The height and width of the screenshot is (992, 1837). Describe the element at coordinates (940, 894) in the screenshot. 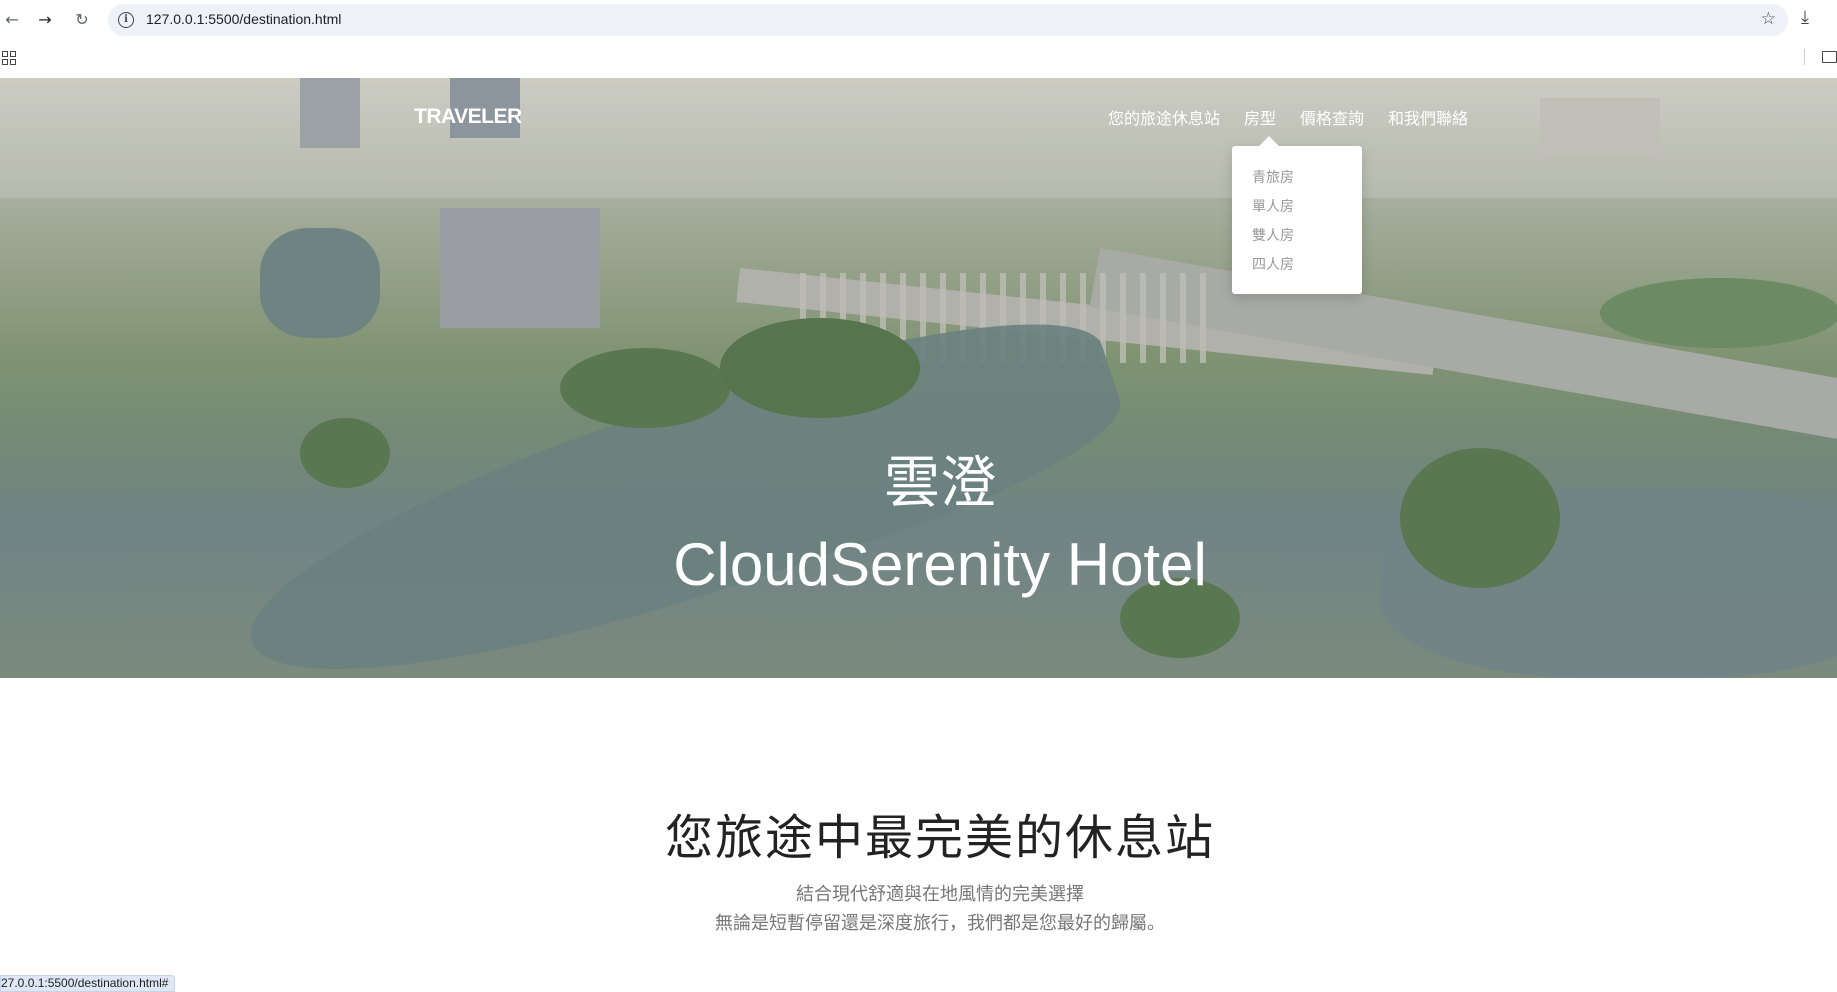

I see `intro-subtext-line-1: 結合現代舒適與在地風情的完美選擇` at that location.